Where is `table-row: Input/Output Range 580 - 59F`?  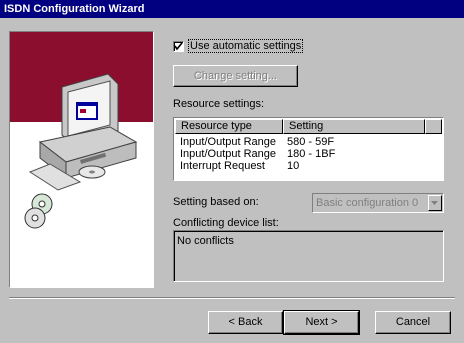
table-row: Input/Output Range 580 - 59F is located at coordinates (254, 142).